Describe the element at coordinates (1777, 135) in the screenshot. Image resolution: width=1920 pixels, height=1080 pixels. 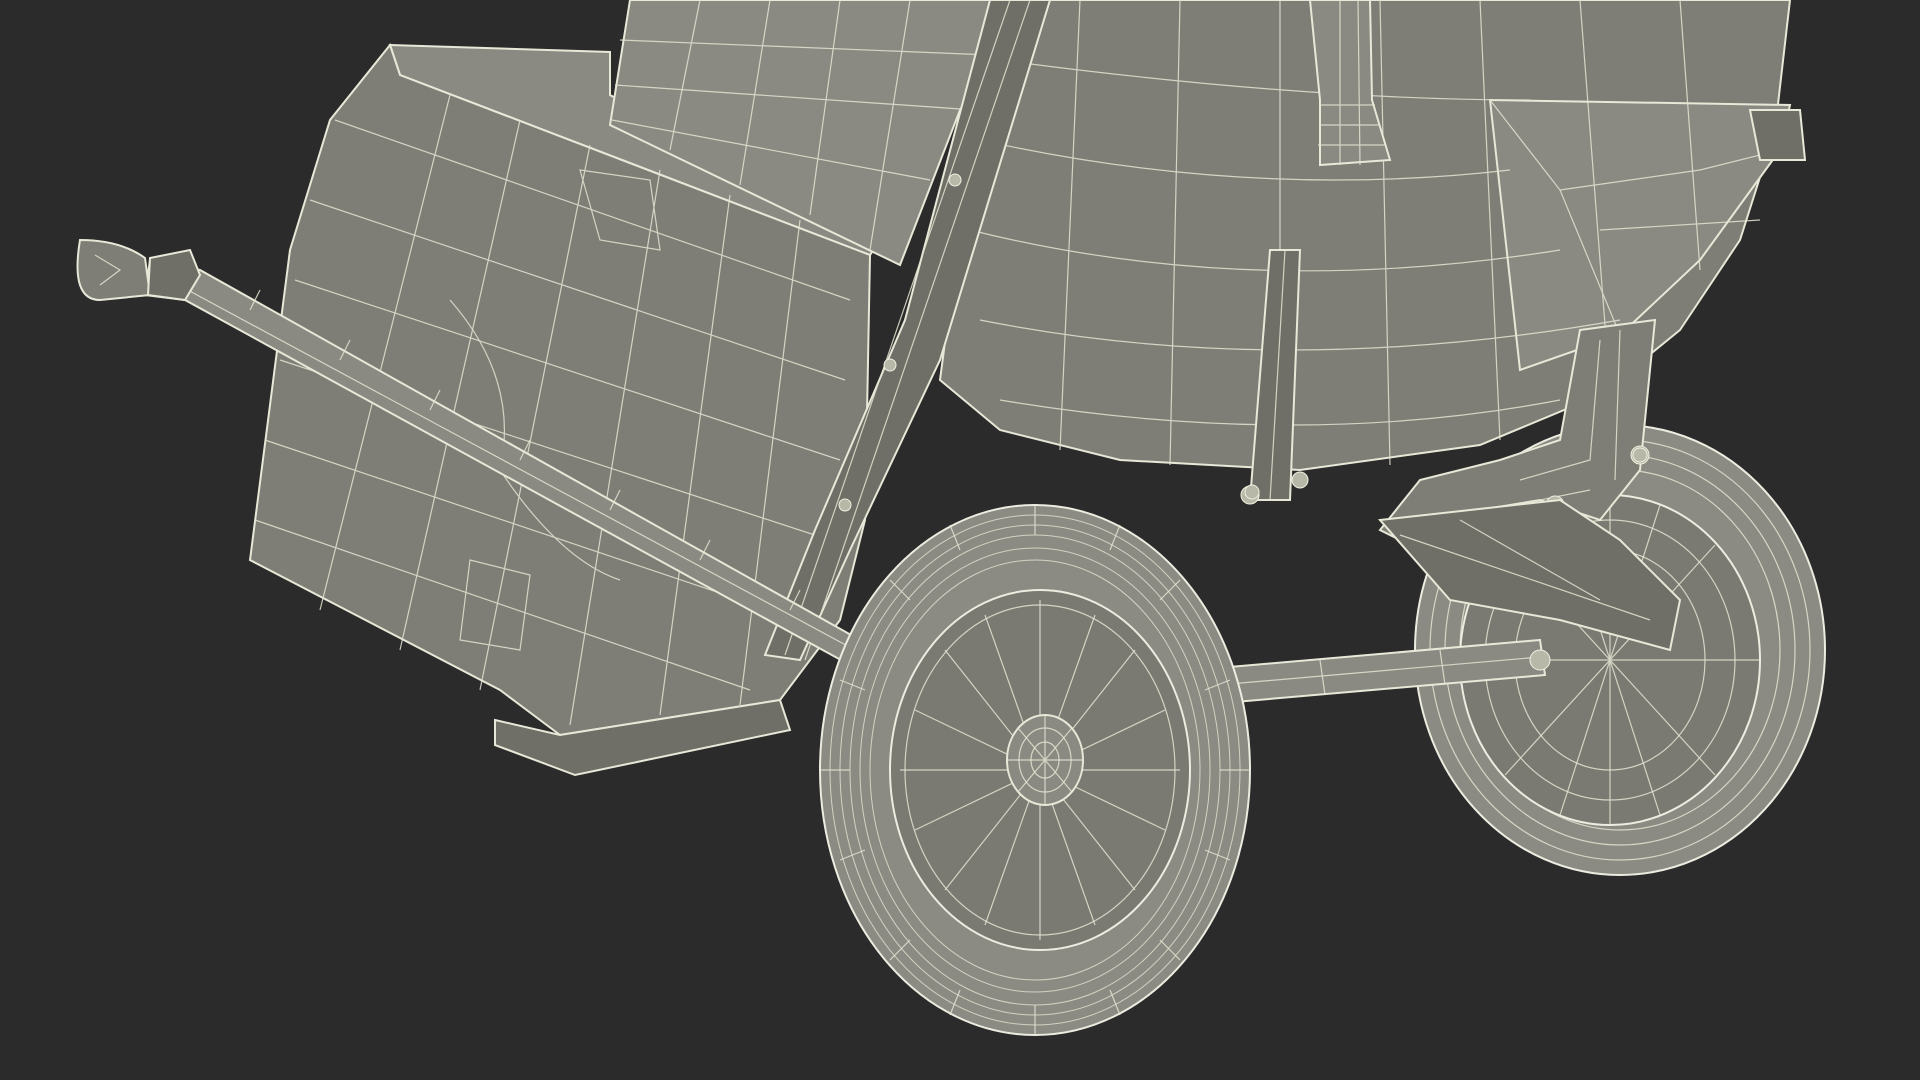
I see `drum-bracket` at that location.